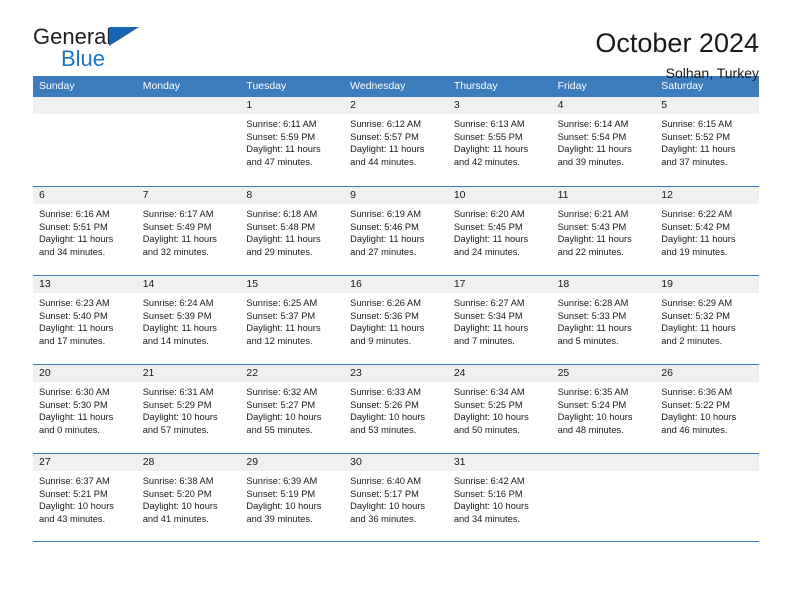  What do you see at coordinates (76, 334) in the screenshot?
I see `daylight-text: Daylight: 11 hours and 17 minutes.` at bounding box center [76, 334].